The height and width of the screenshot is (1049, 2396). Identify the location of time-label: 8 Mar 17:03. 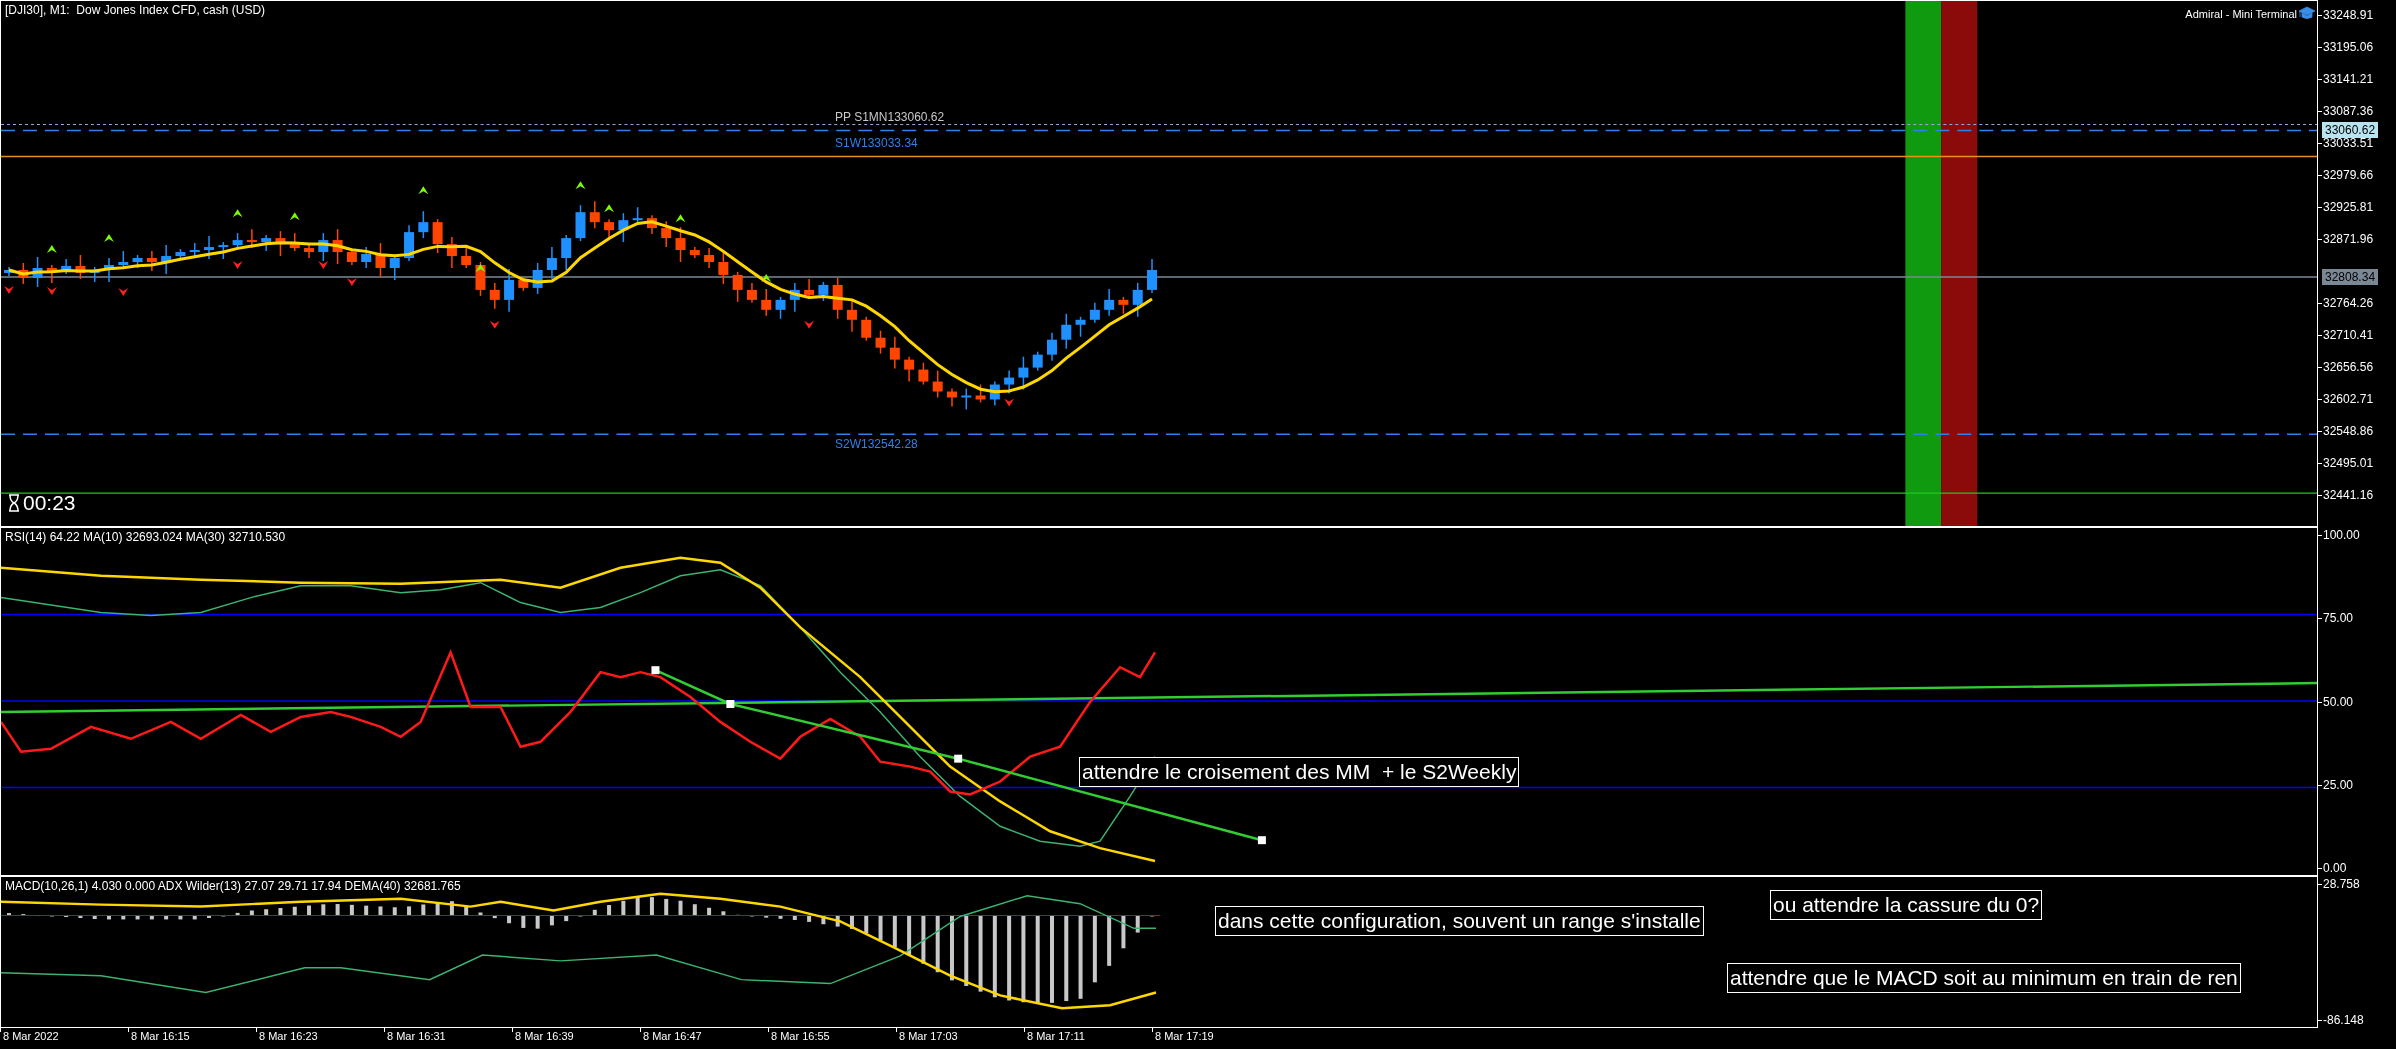
(960, 1036).